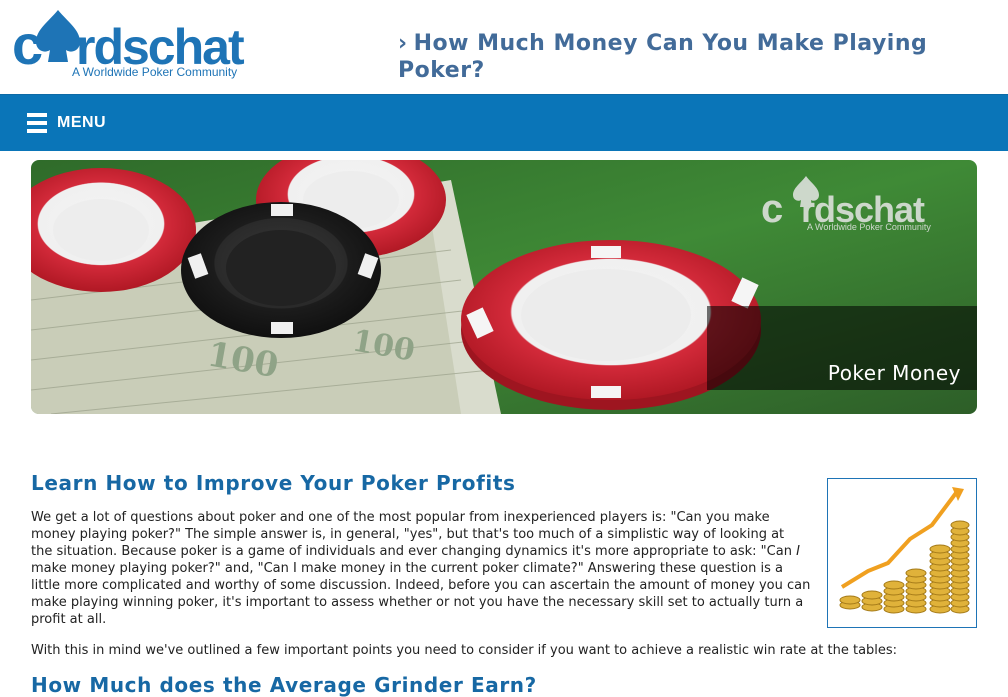 Image resolution: width=1008 pixels, height=697 pixels. What do you see at coordinates (902, 553) in the screenshot?
I see `coin-stacks-growth-chart-image` at bounding box center [902, 553].